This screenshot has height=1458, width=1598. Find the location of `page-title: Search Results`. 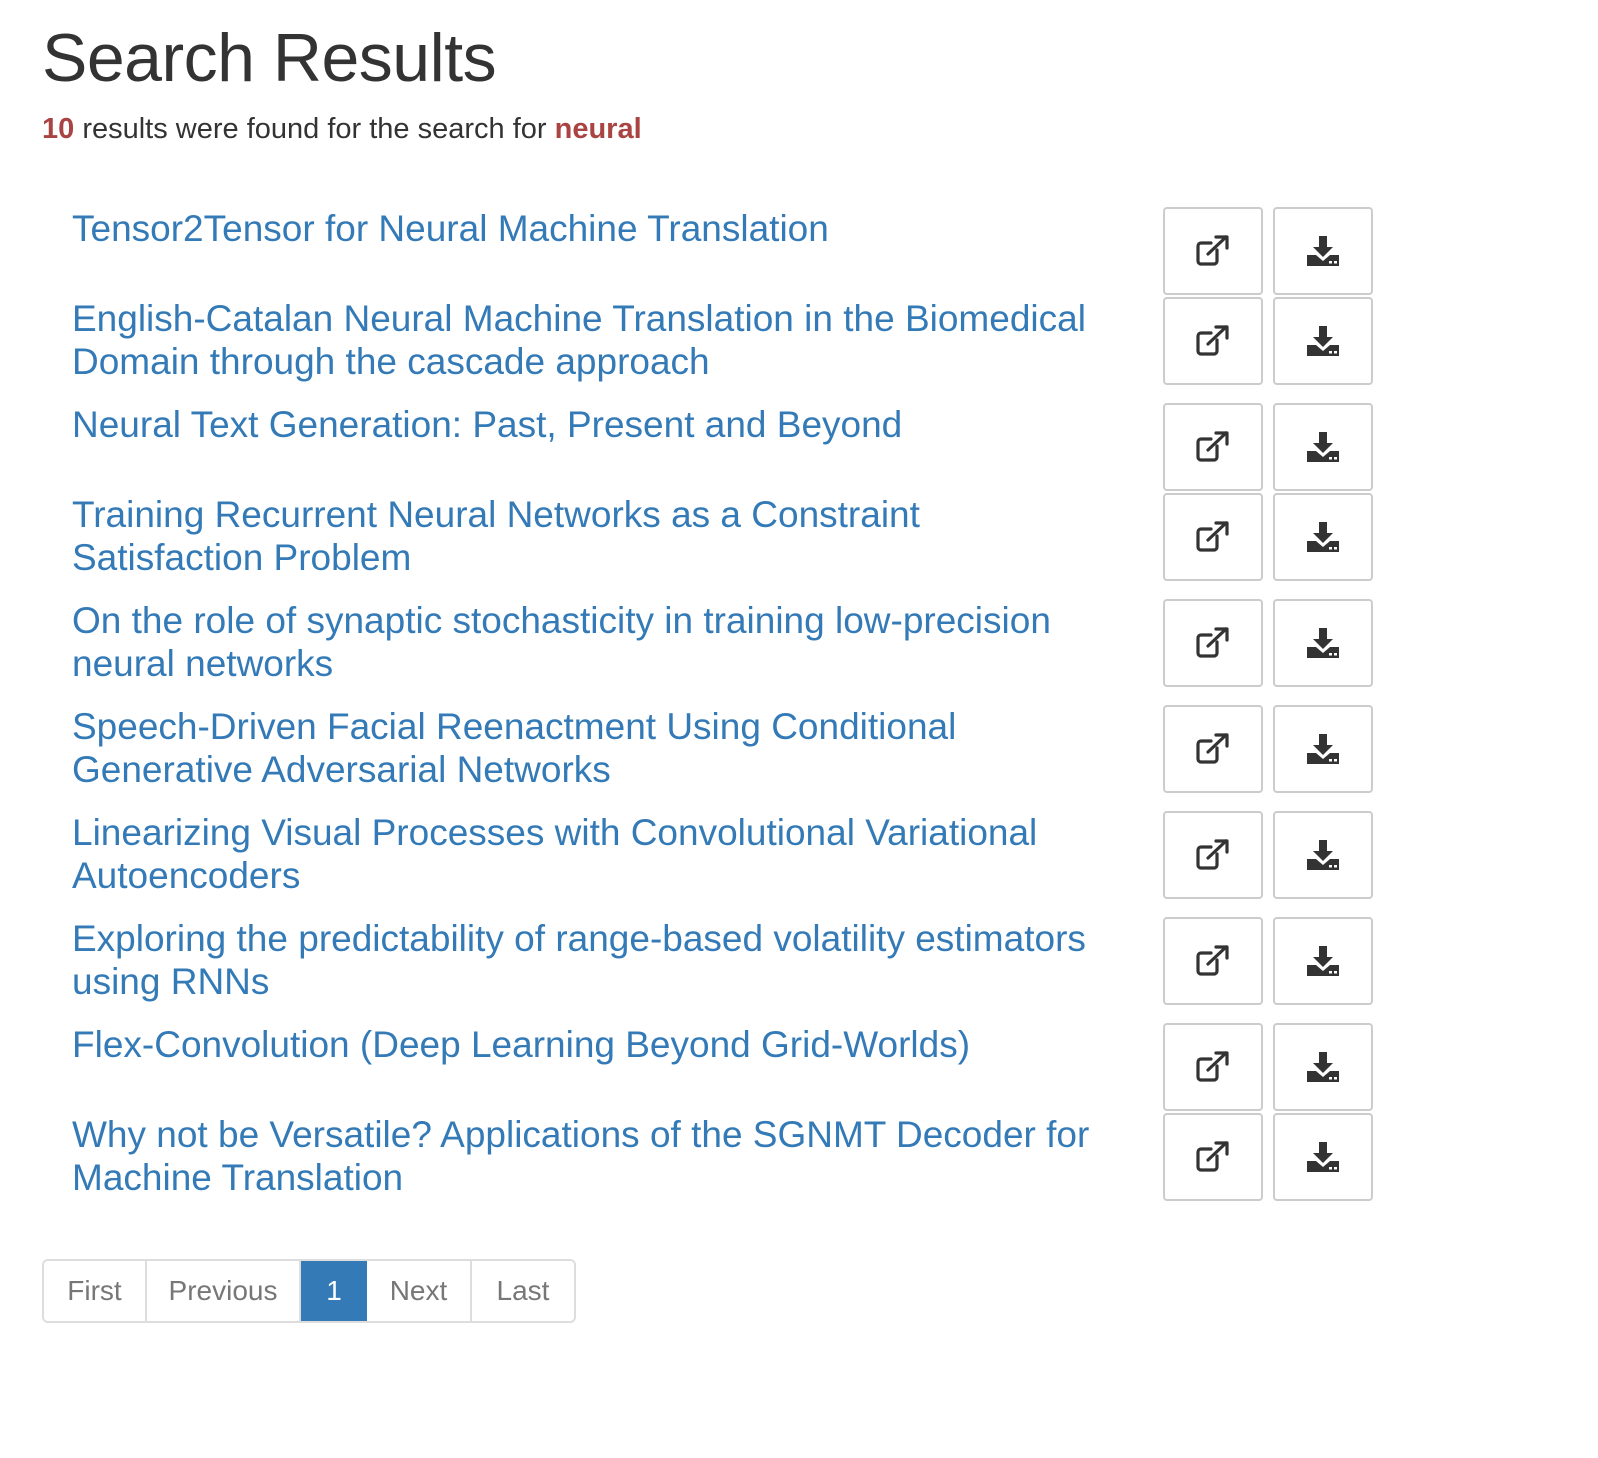

page-title: Search Results is located at coordinates (269, 58).